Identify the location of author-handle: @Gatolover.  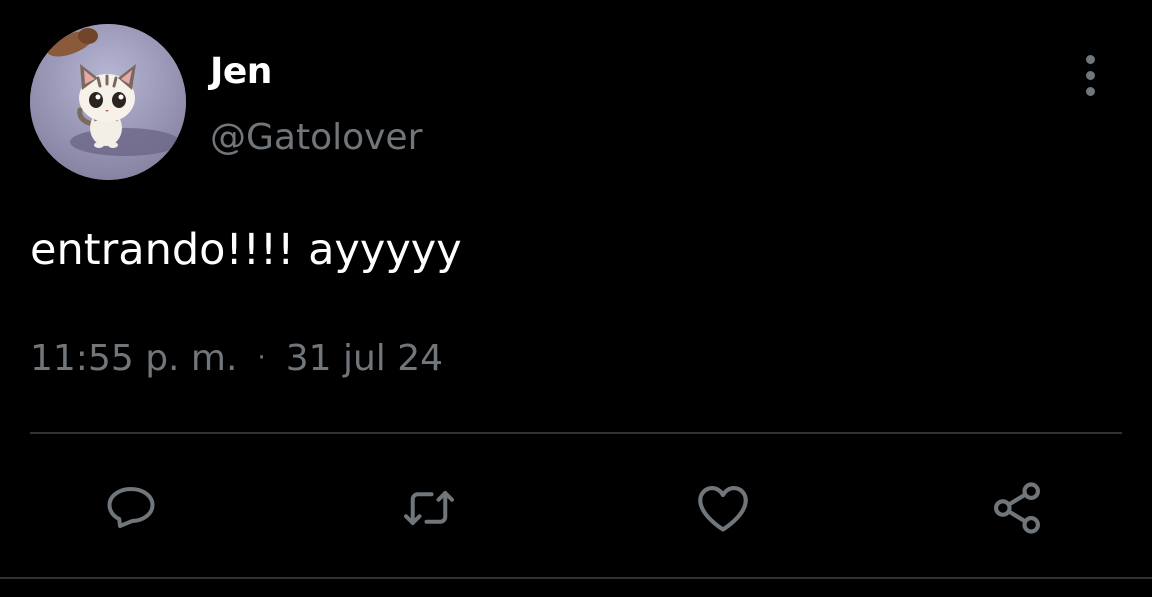
(316, 138).